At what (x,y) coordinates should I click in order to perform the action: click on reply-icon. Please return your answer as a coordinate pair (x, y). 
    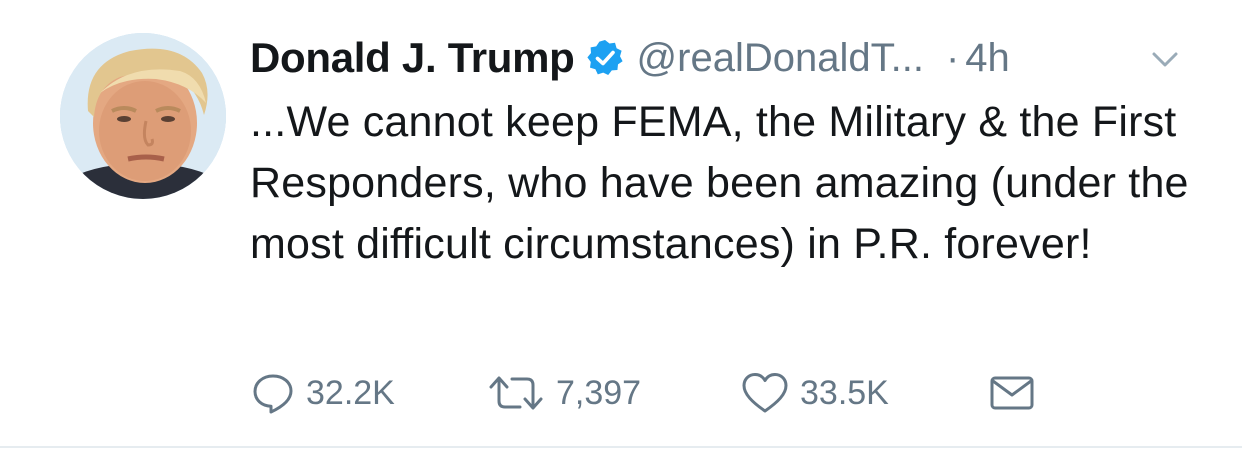
    Looking at the image, I should click on (273, 393).